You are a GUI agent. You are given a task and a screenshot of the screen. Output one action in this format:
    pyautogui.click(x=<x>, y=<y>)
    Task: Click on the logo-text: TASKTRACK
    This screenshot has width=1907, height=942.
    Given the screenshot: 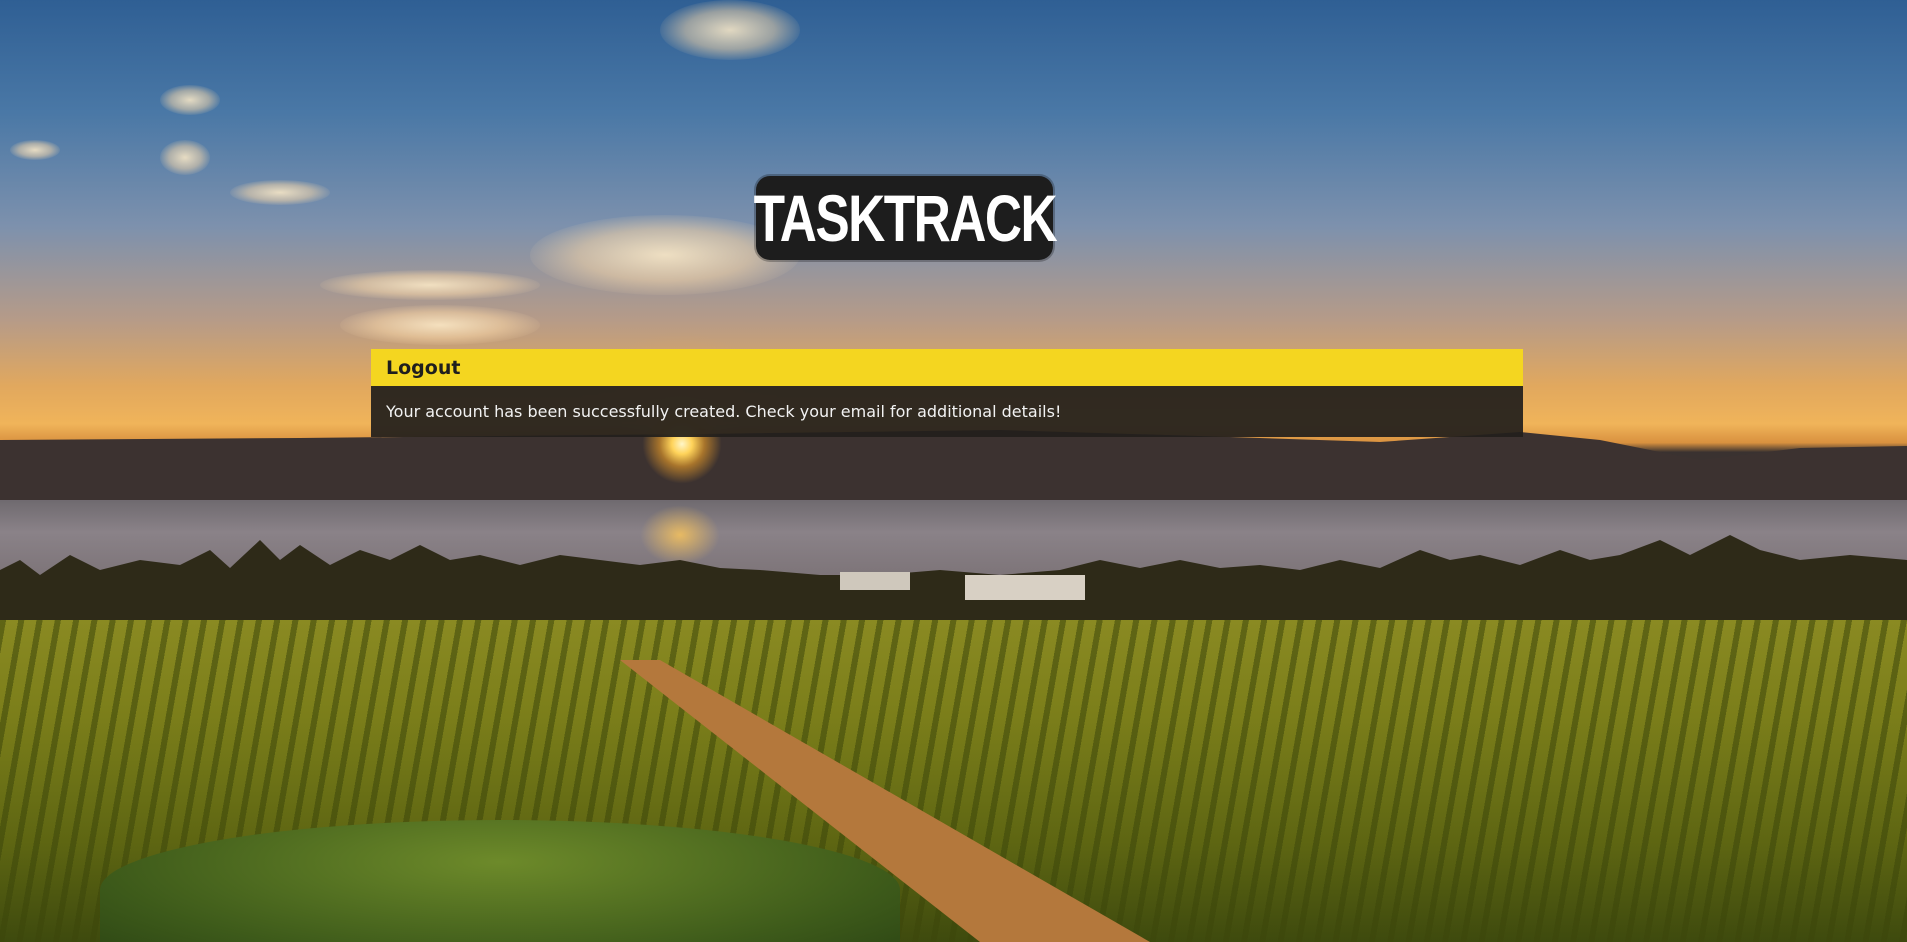 What is the action you would take?
    pyautogui.click(x=905, y=218)
    